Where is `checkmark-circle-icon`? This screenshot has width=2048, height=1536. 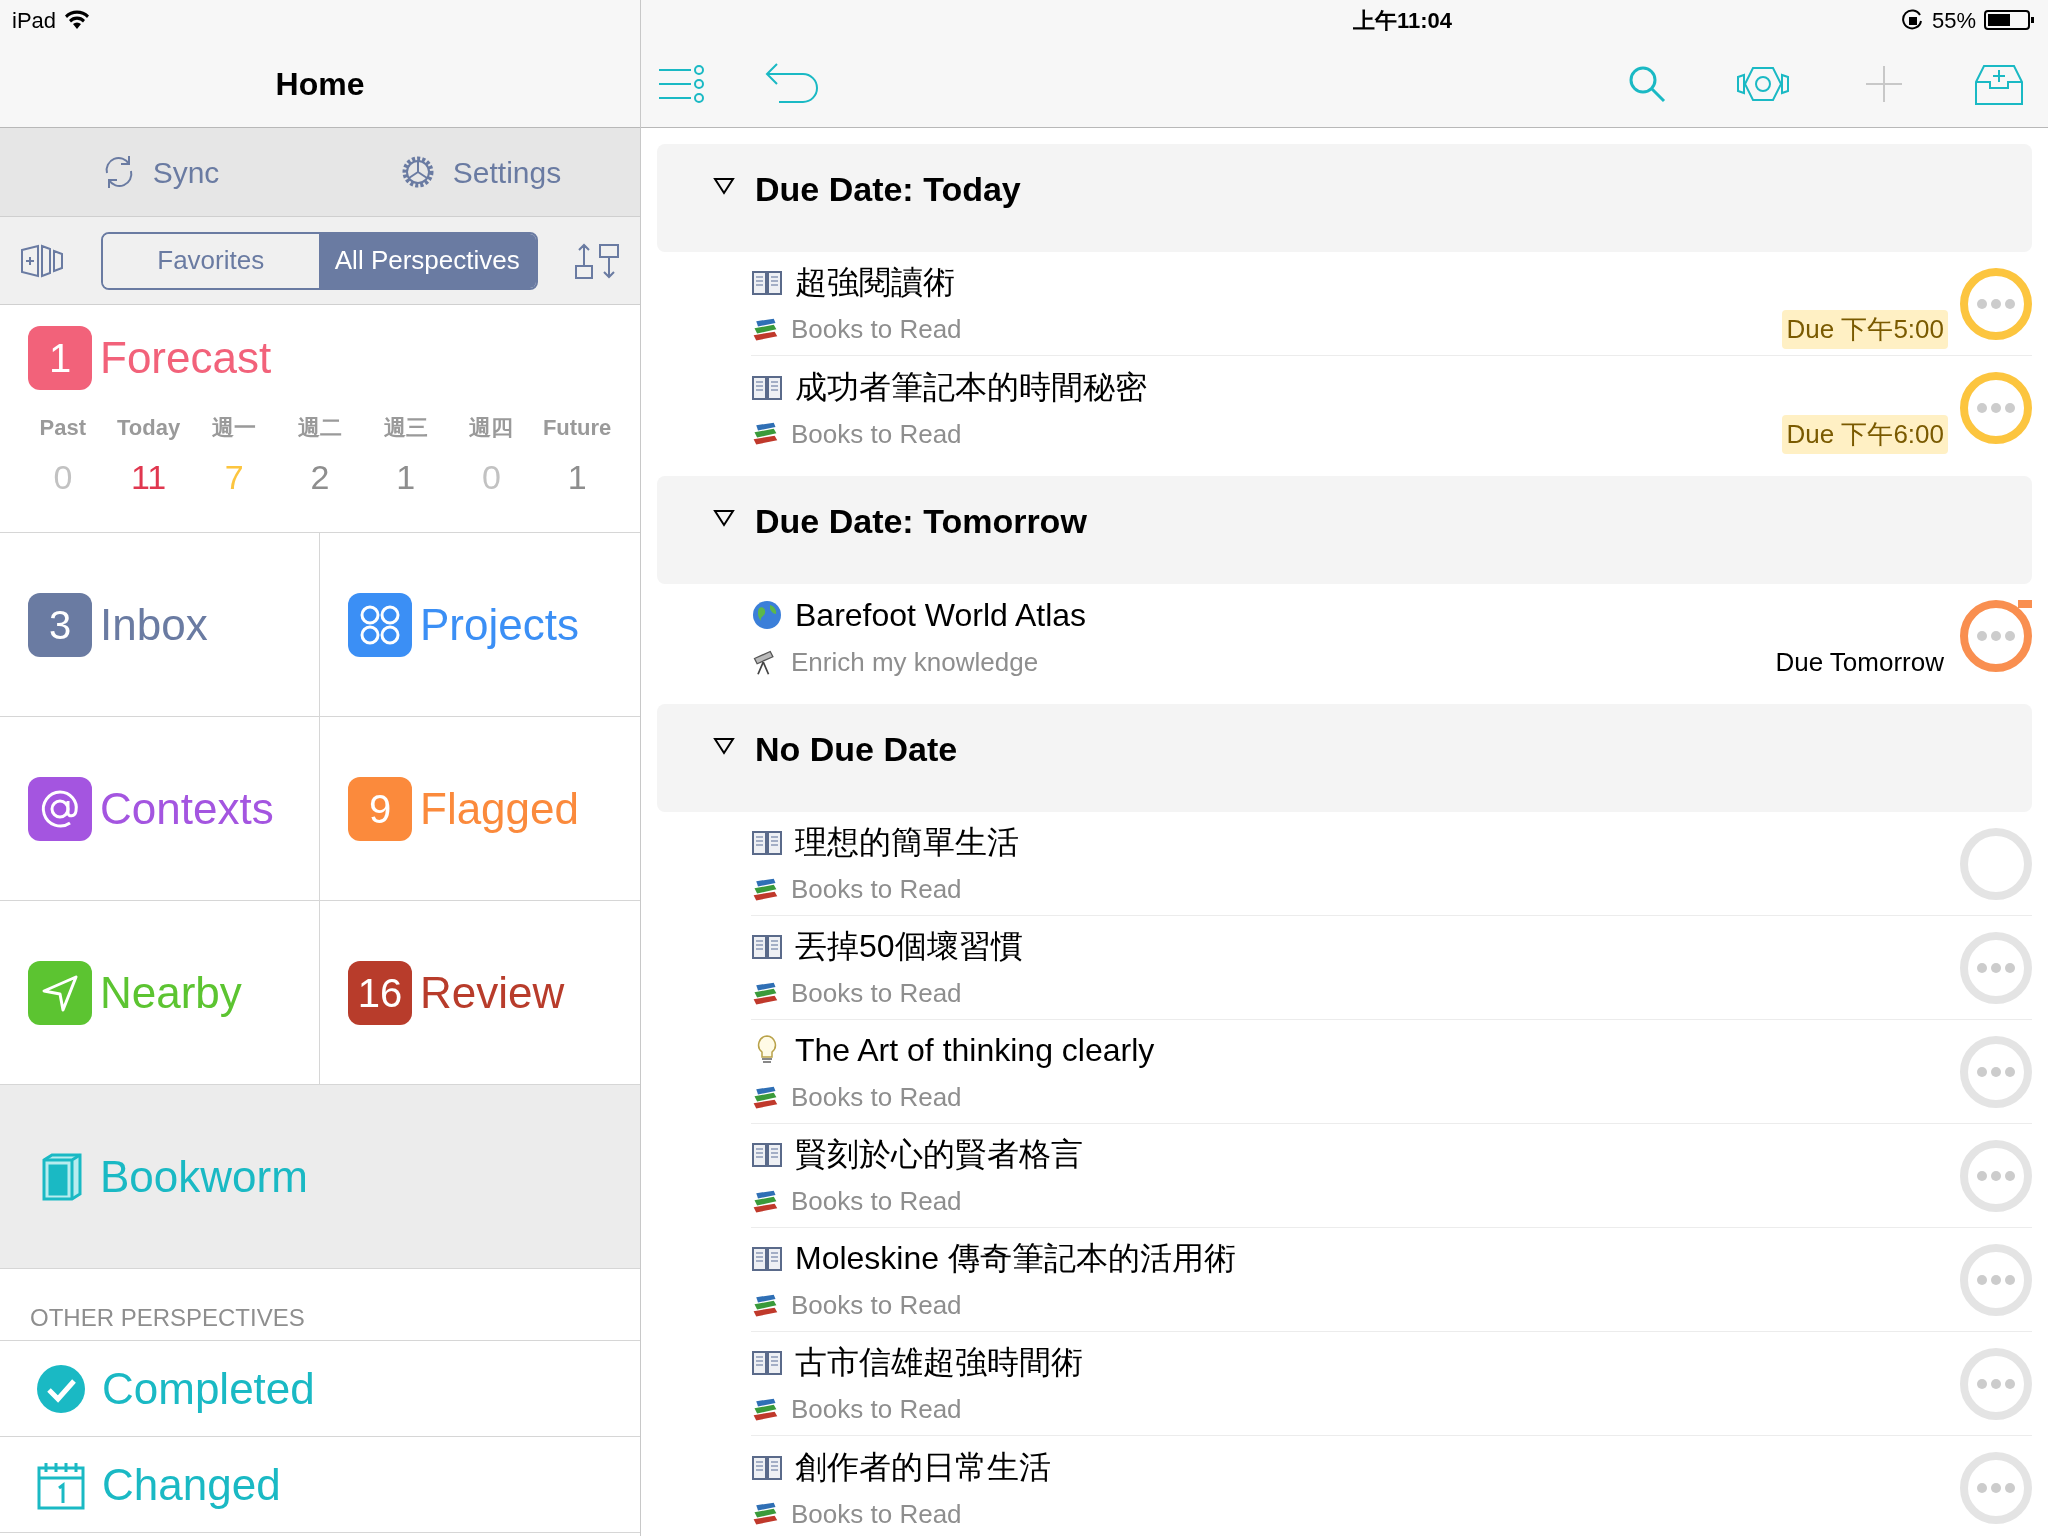
checkmark-circle-icon is located at coordinates (61, 1388).